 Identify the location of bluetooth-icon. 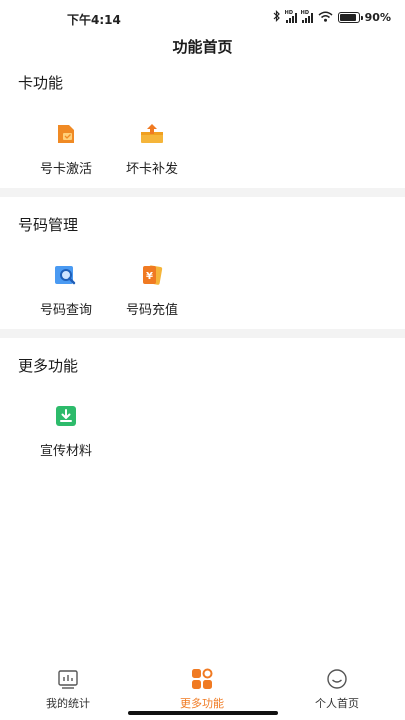
(277, 17).